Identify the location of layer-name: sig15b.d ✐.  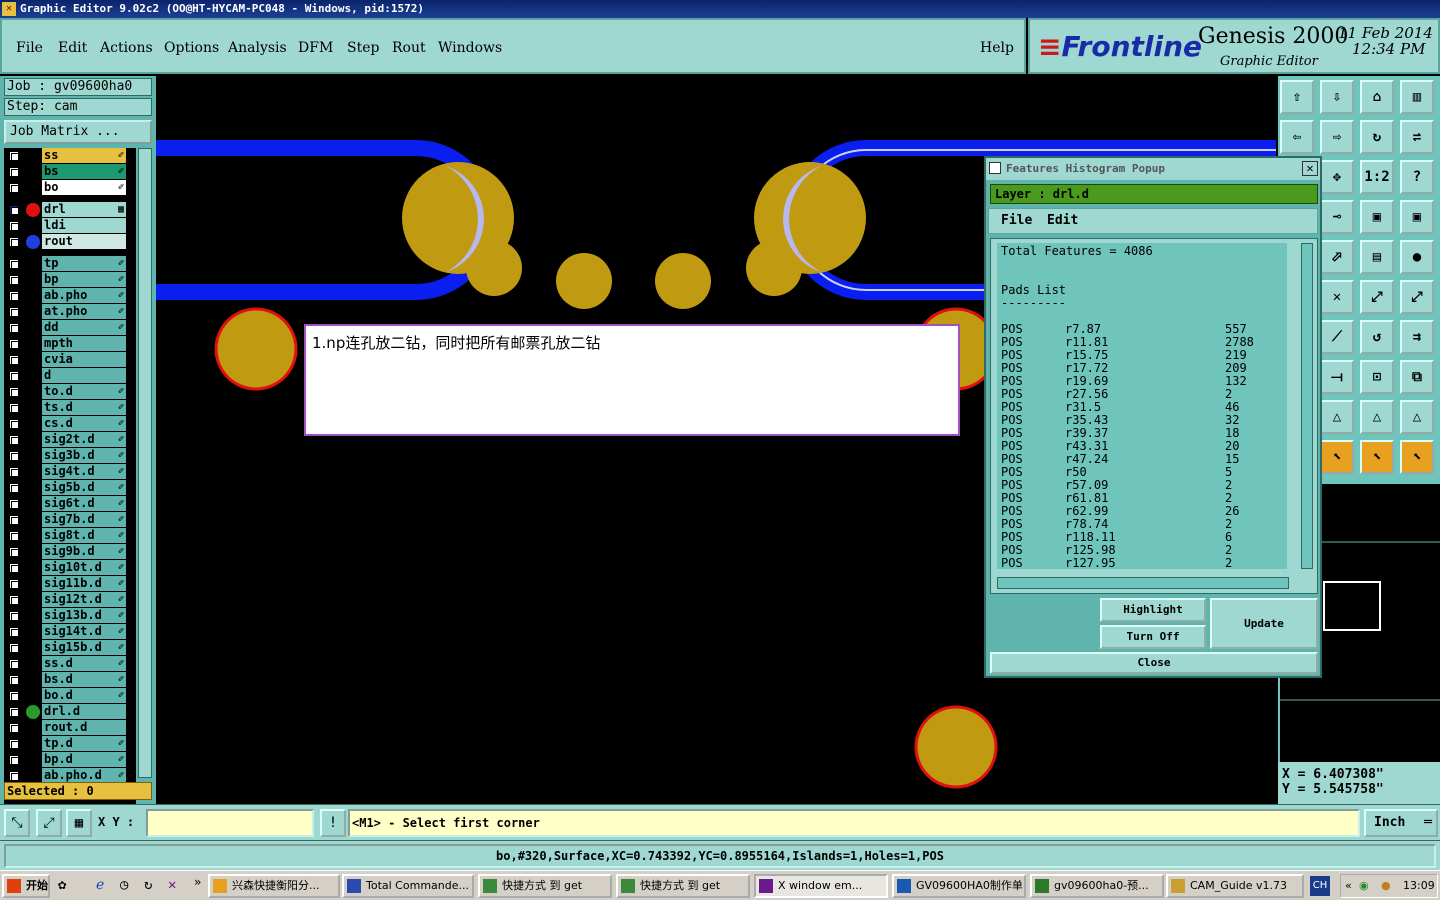
(84, 647).